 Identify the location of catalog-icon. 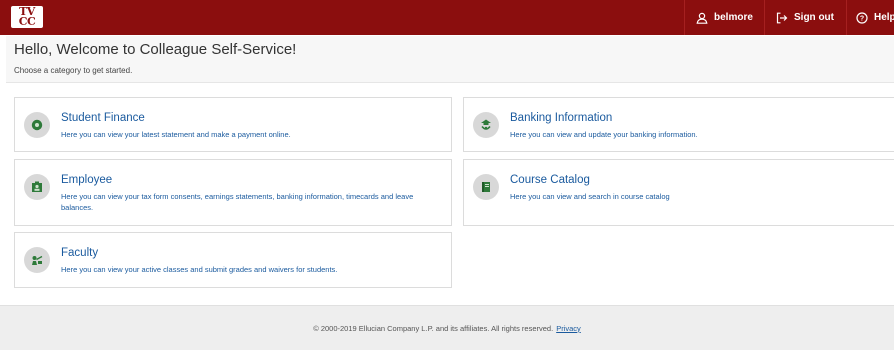
(486, 187).